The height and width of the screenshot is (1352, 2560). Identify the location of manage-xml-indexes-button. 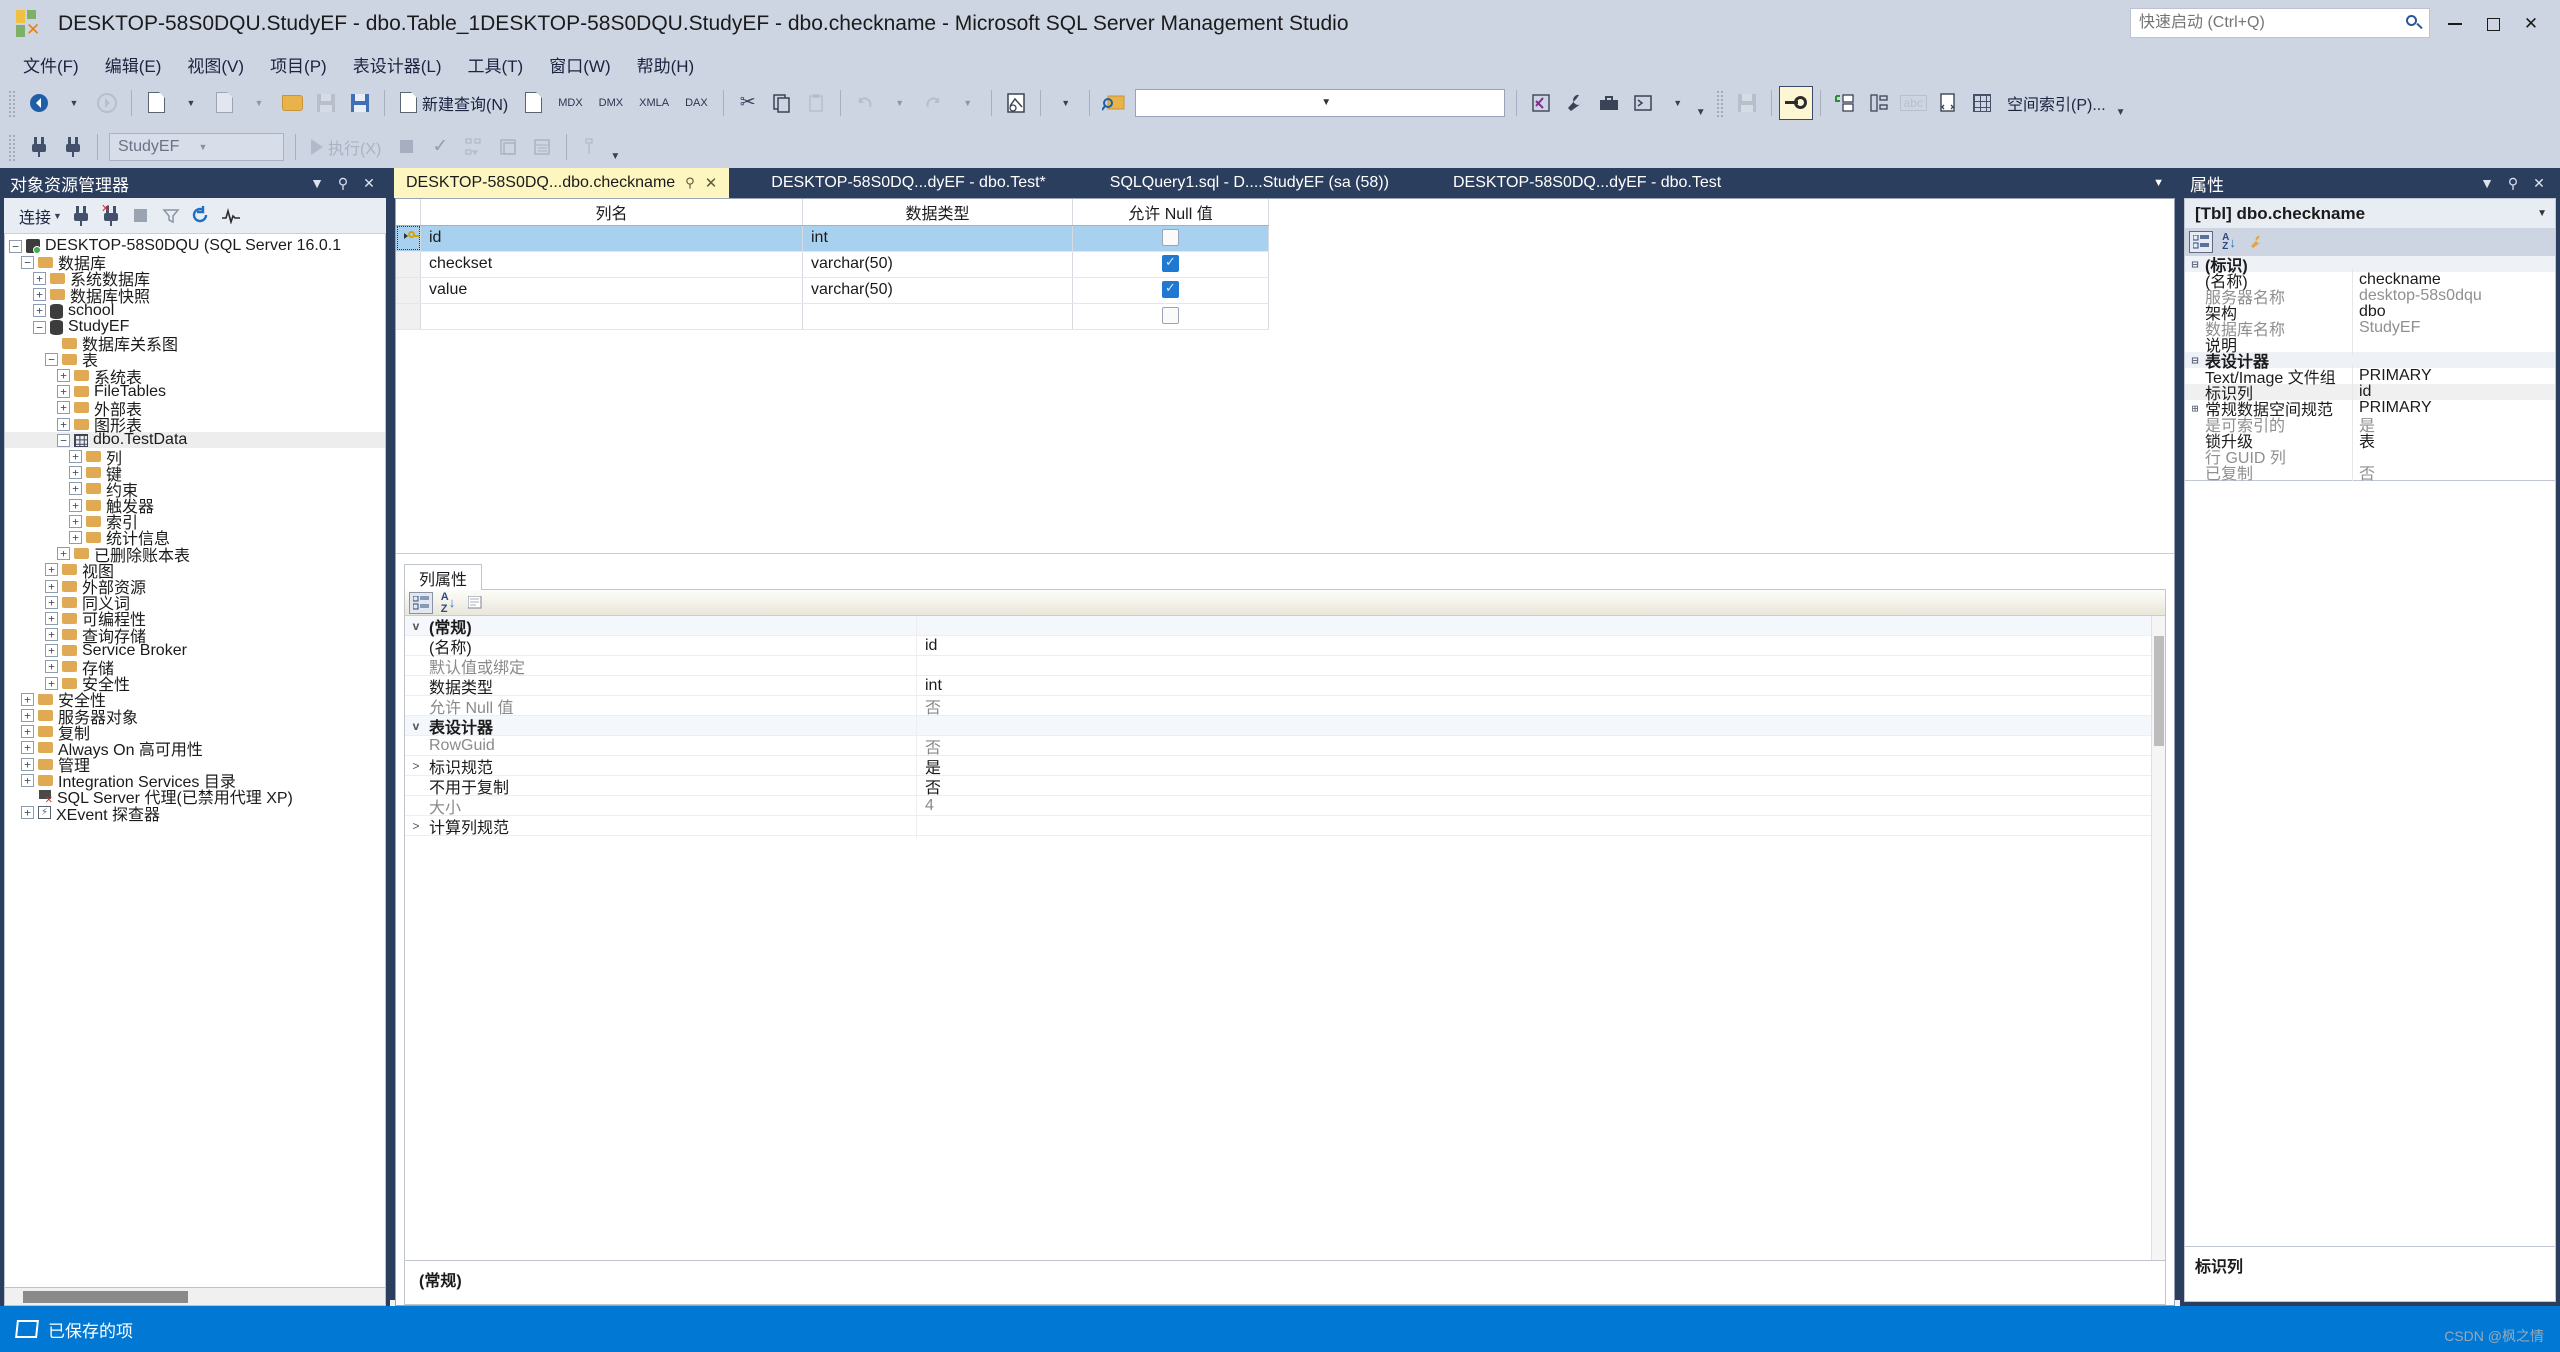
(1948, 103).